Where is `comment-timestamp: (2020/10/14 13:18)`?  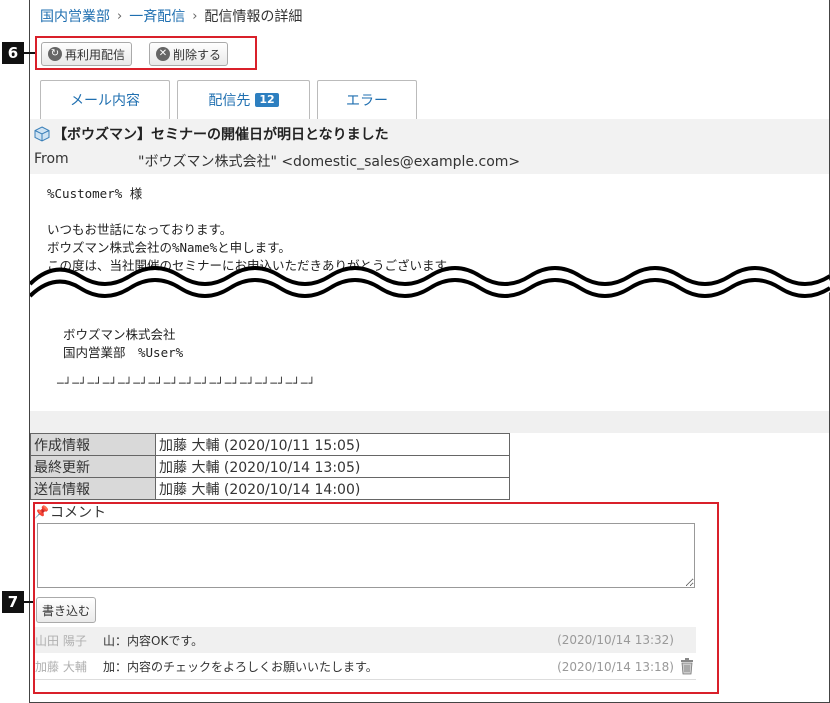
comment-timestamp: (2020/10/14 13:18) is located at coordinates (615, 666).